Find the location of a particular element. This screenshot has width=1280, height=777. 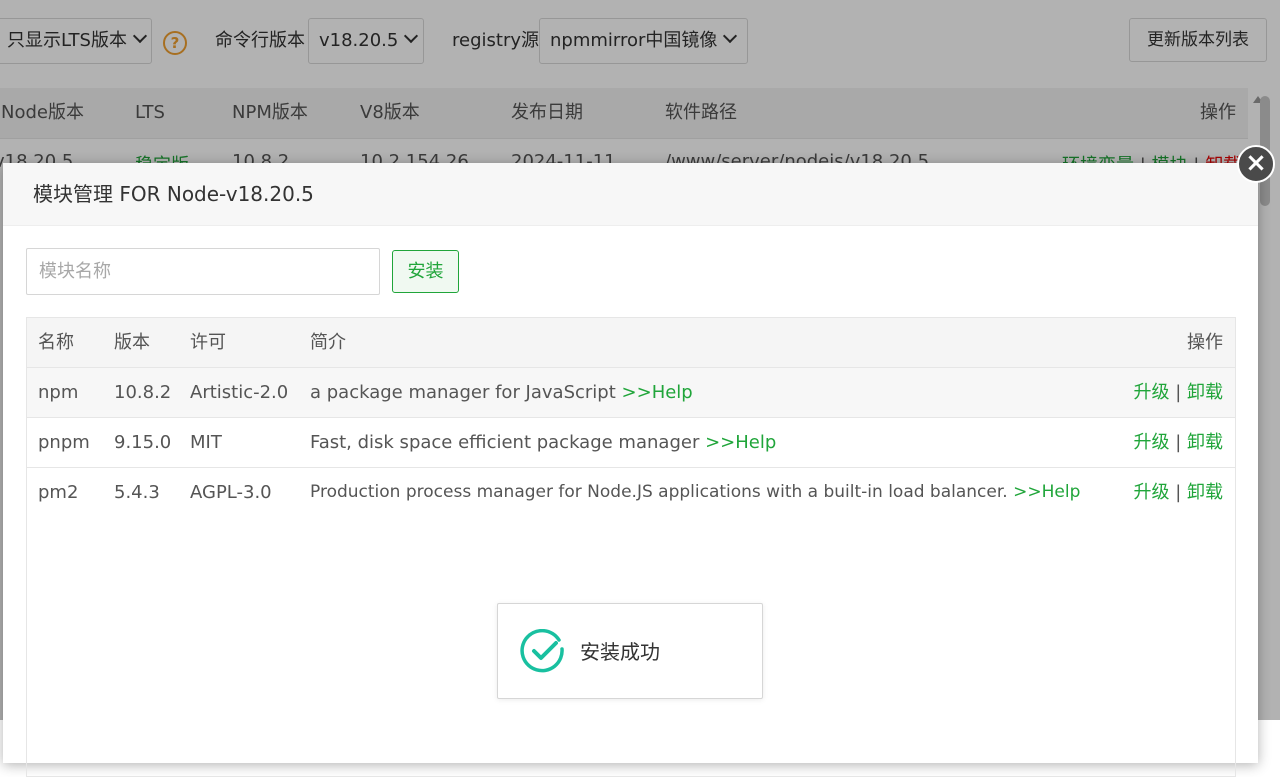

module-version: 9.15.0 is located at coordinates (143, 442).